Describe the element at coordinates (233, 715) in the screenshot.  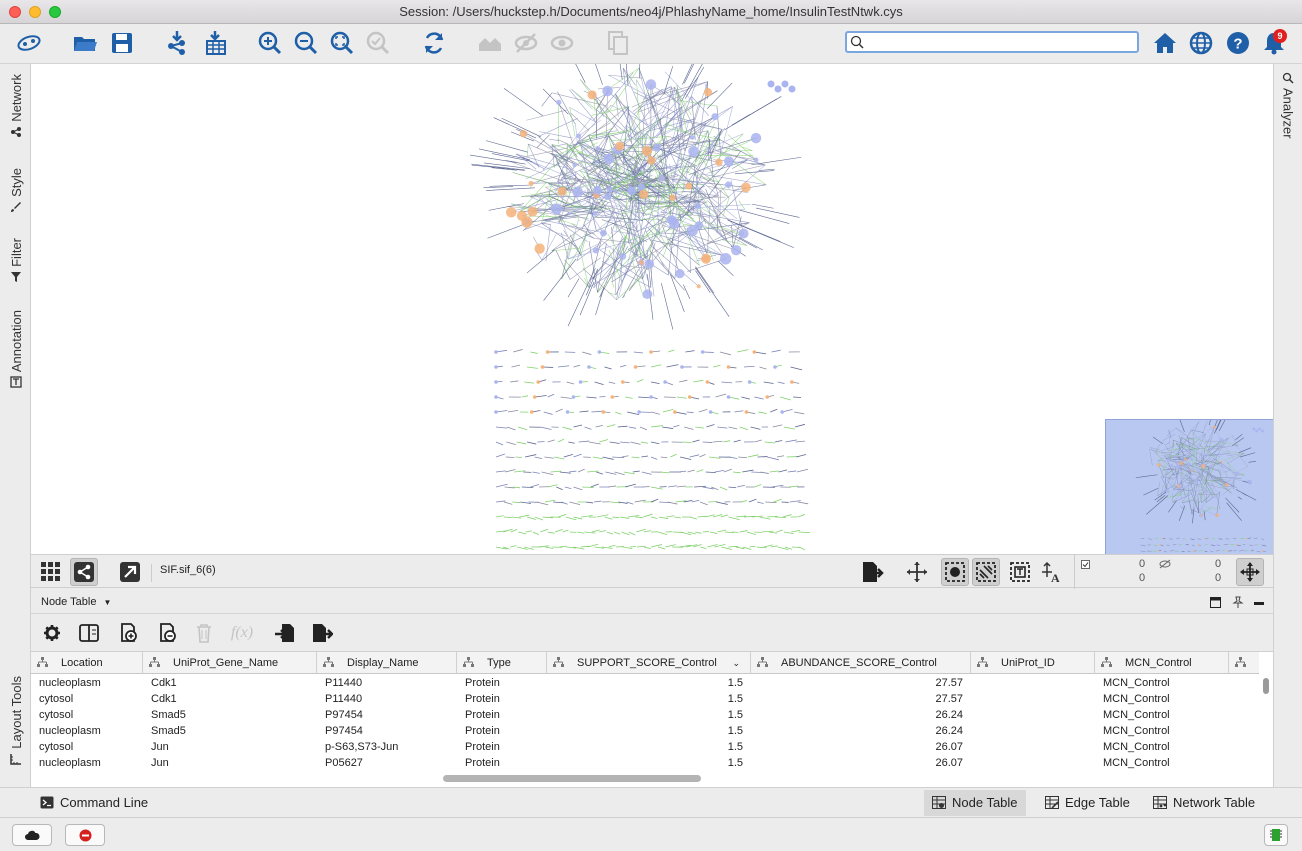
I see `table-cell: Smad5` at that location.